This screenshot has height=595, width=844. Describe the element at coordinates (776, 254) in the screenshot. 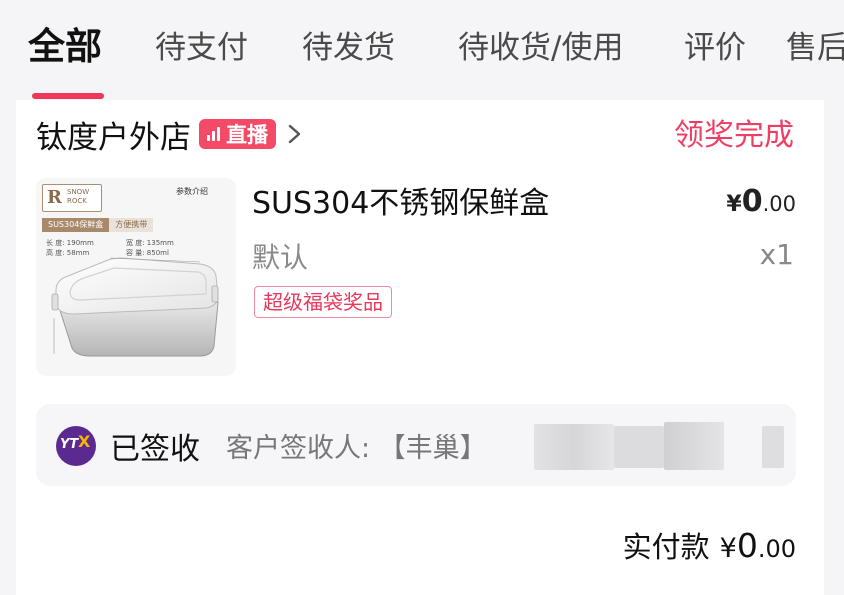

I see `product-quantity: x1` at that location.